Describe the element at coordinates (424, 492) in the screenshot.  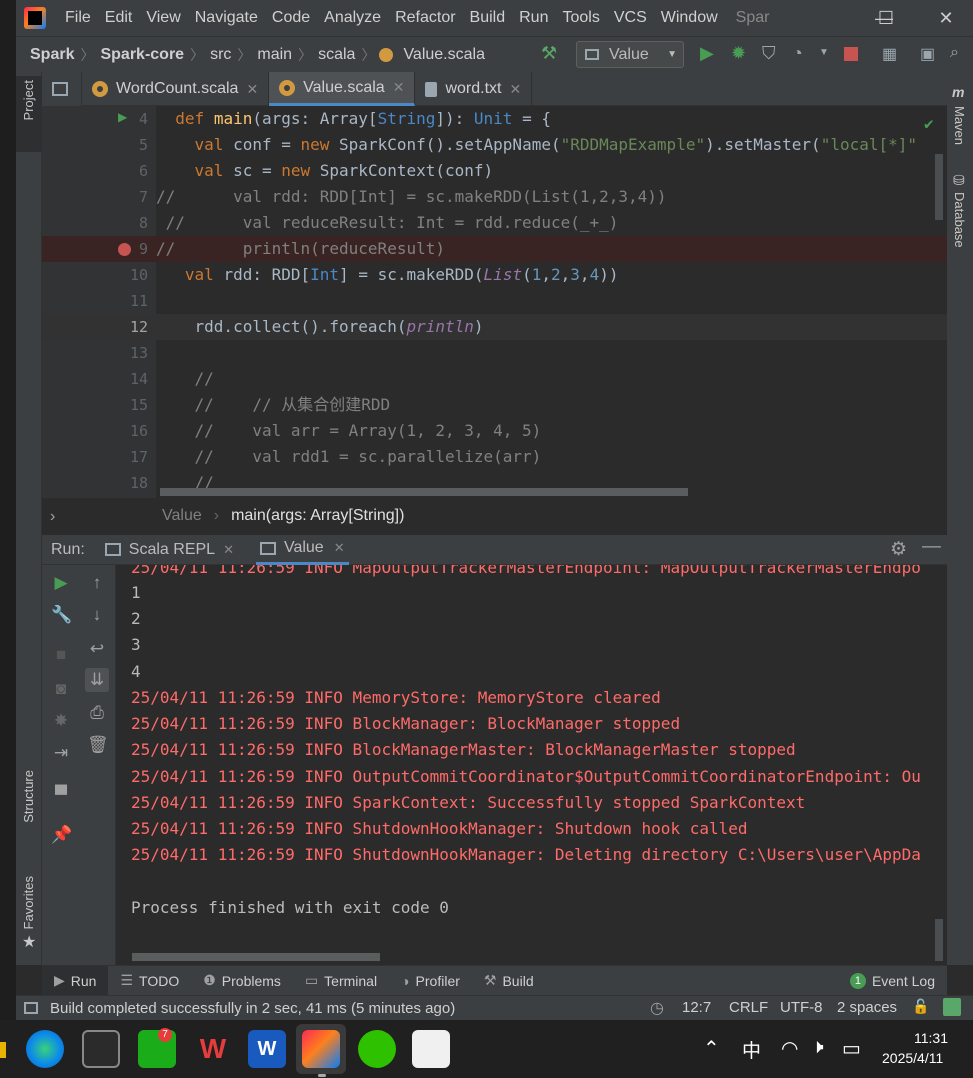
I see `editor-horizontal-scrollbar` at that location.